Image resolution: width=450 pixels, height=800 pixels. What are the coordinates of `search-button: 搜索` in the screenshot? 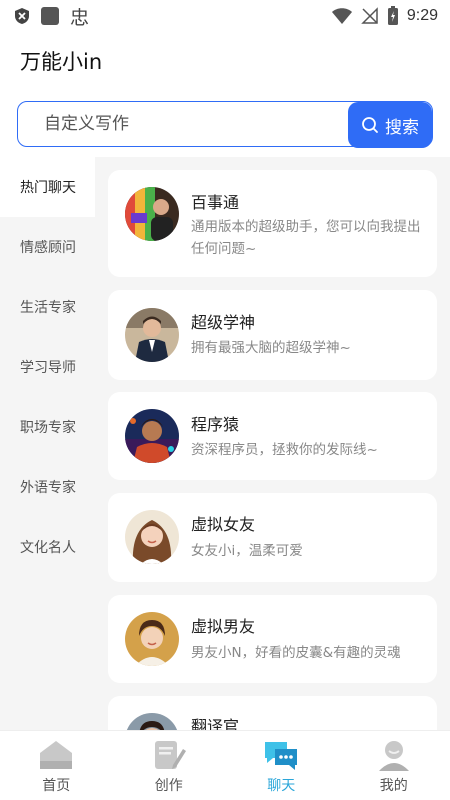 It's located at (390, 125).